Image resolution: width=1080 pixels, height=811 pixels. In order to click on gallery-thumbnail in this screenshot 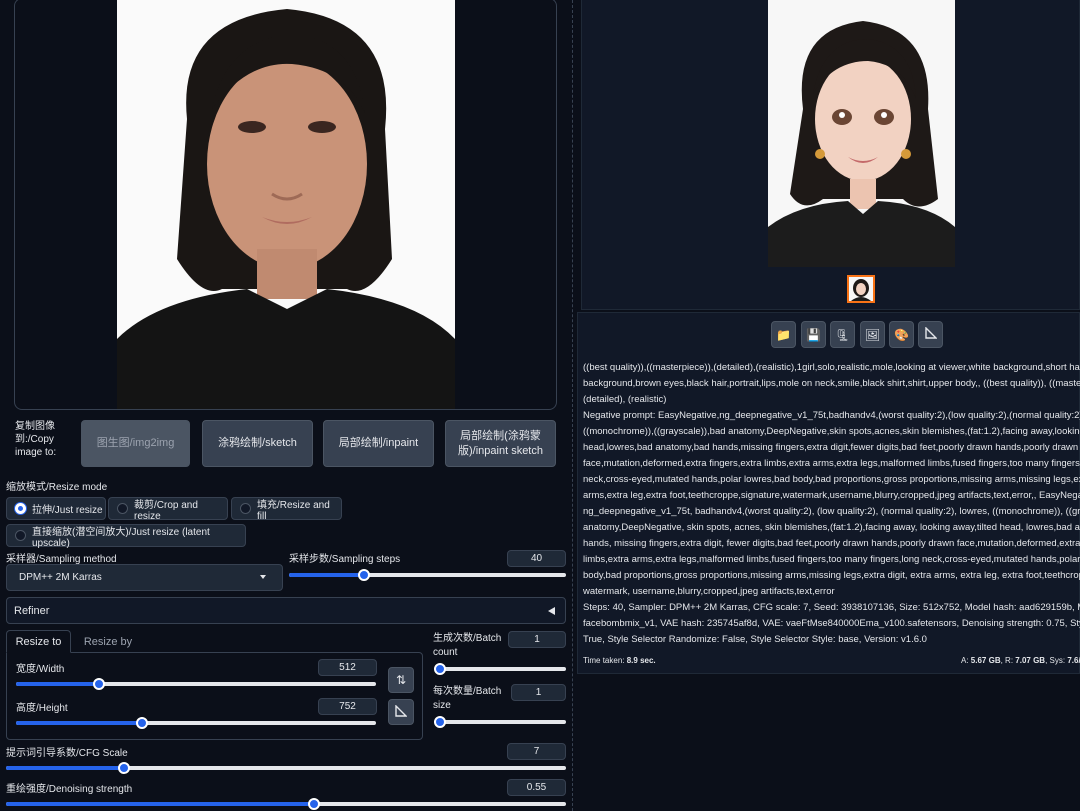, I will do `click(861, 289)`.